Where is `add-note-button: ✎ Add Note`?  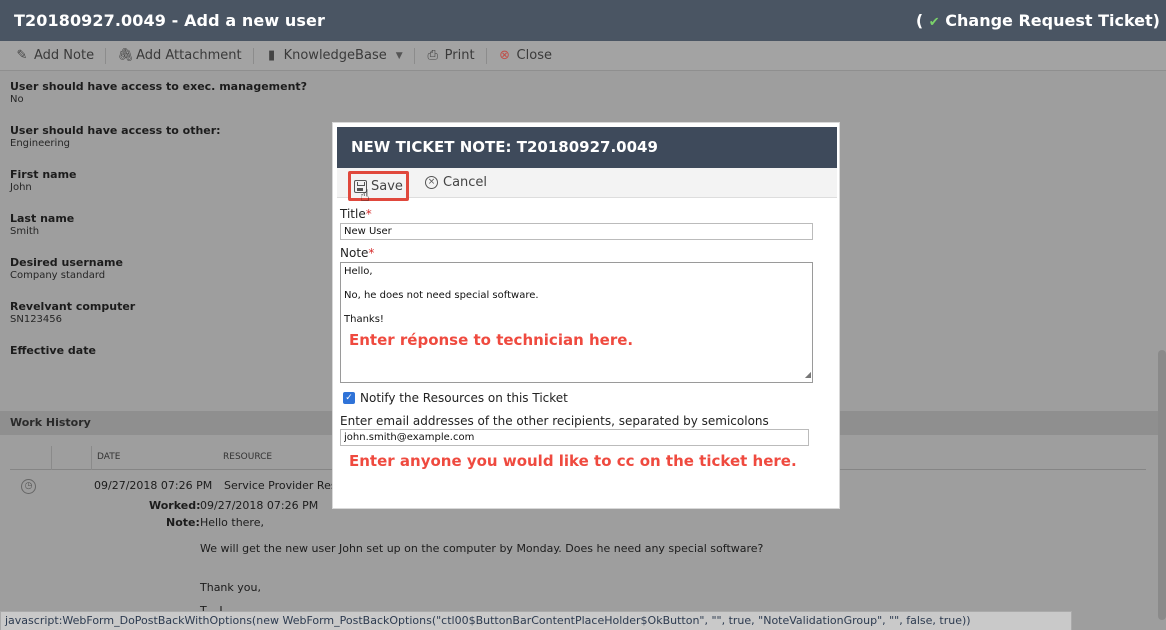 add-note-button: ✎ Add Note is located at coordinates (54, 55).